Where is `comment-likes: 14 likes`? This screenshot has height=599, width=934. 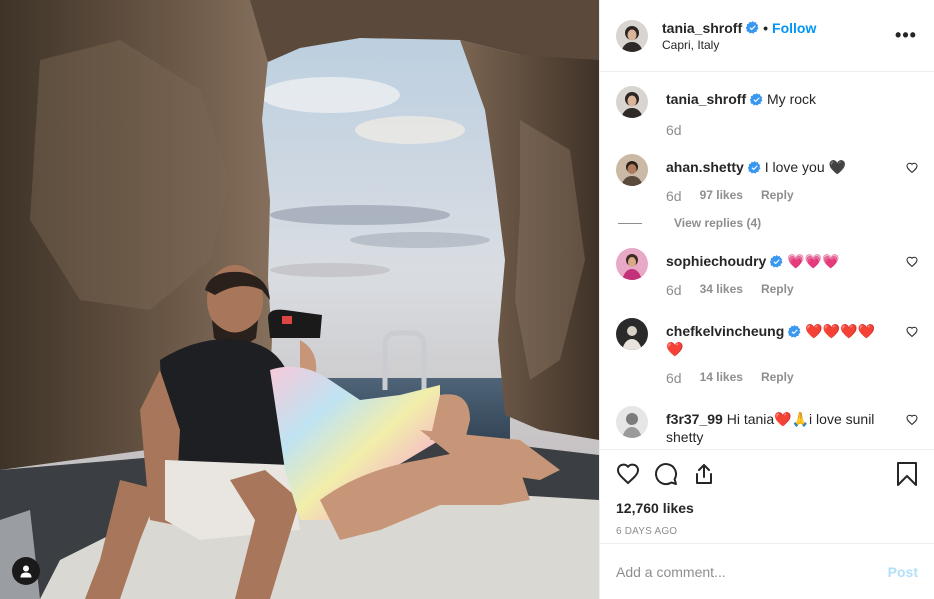 comment-likes: 14 likes is located at coordinates (721, 378).